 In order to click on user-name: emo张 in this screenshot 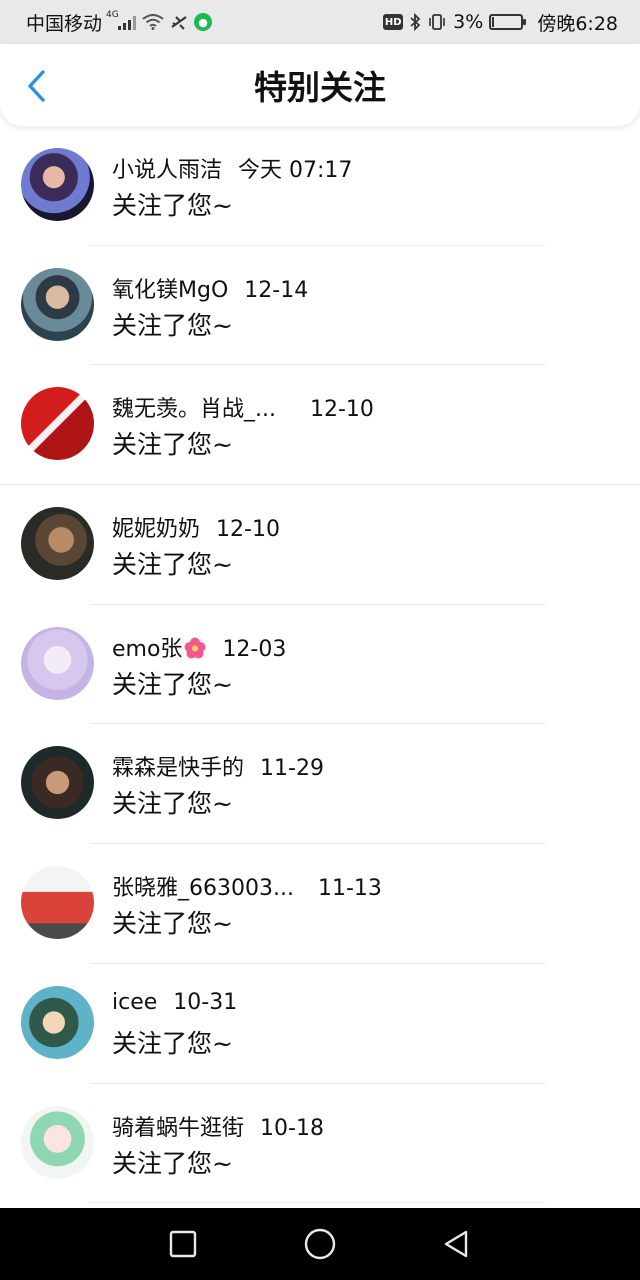, I will do `click(147, 649)`.